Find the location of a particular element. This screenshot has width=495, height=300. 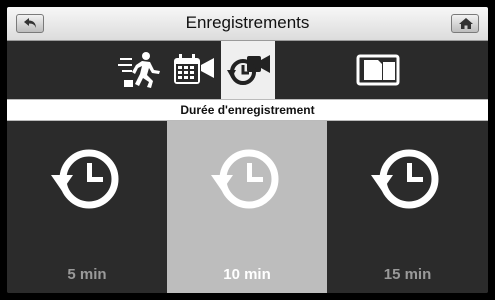

home-icon is located at coordinates (466, 23).